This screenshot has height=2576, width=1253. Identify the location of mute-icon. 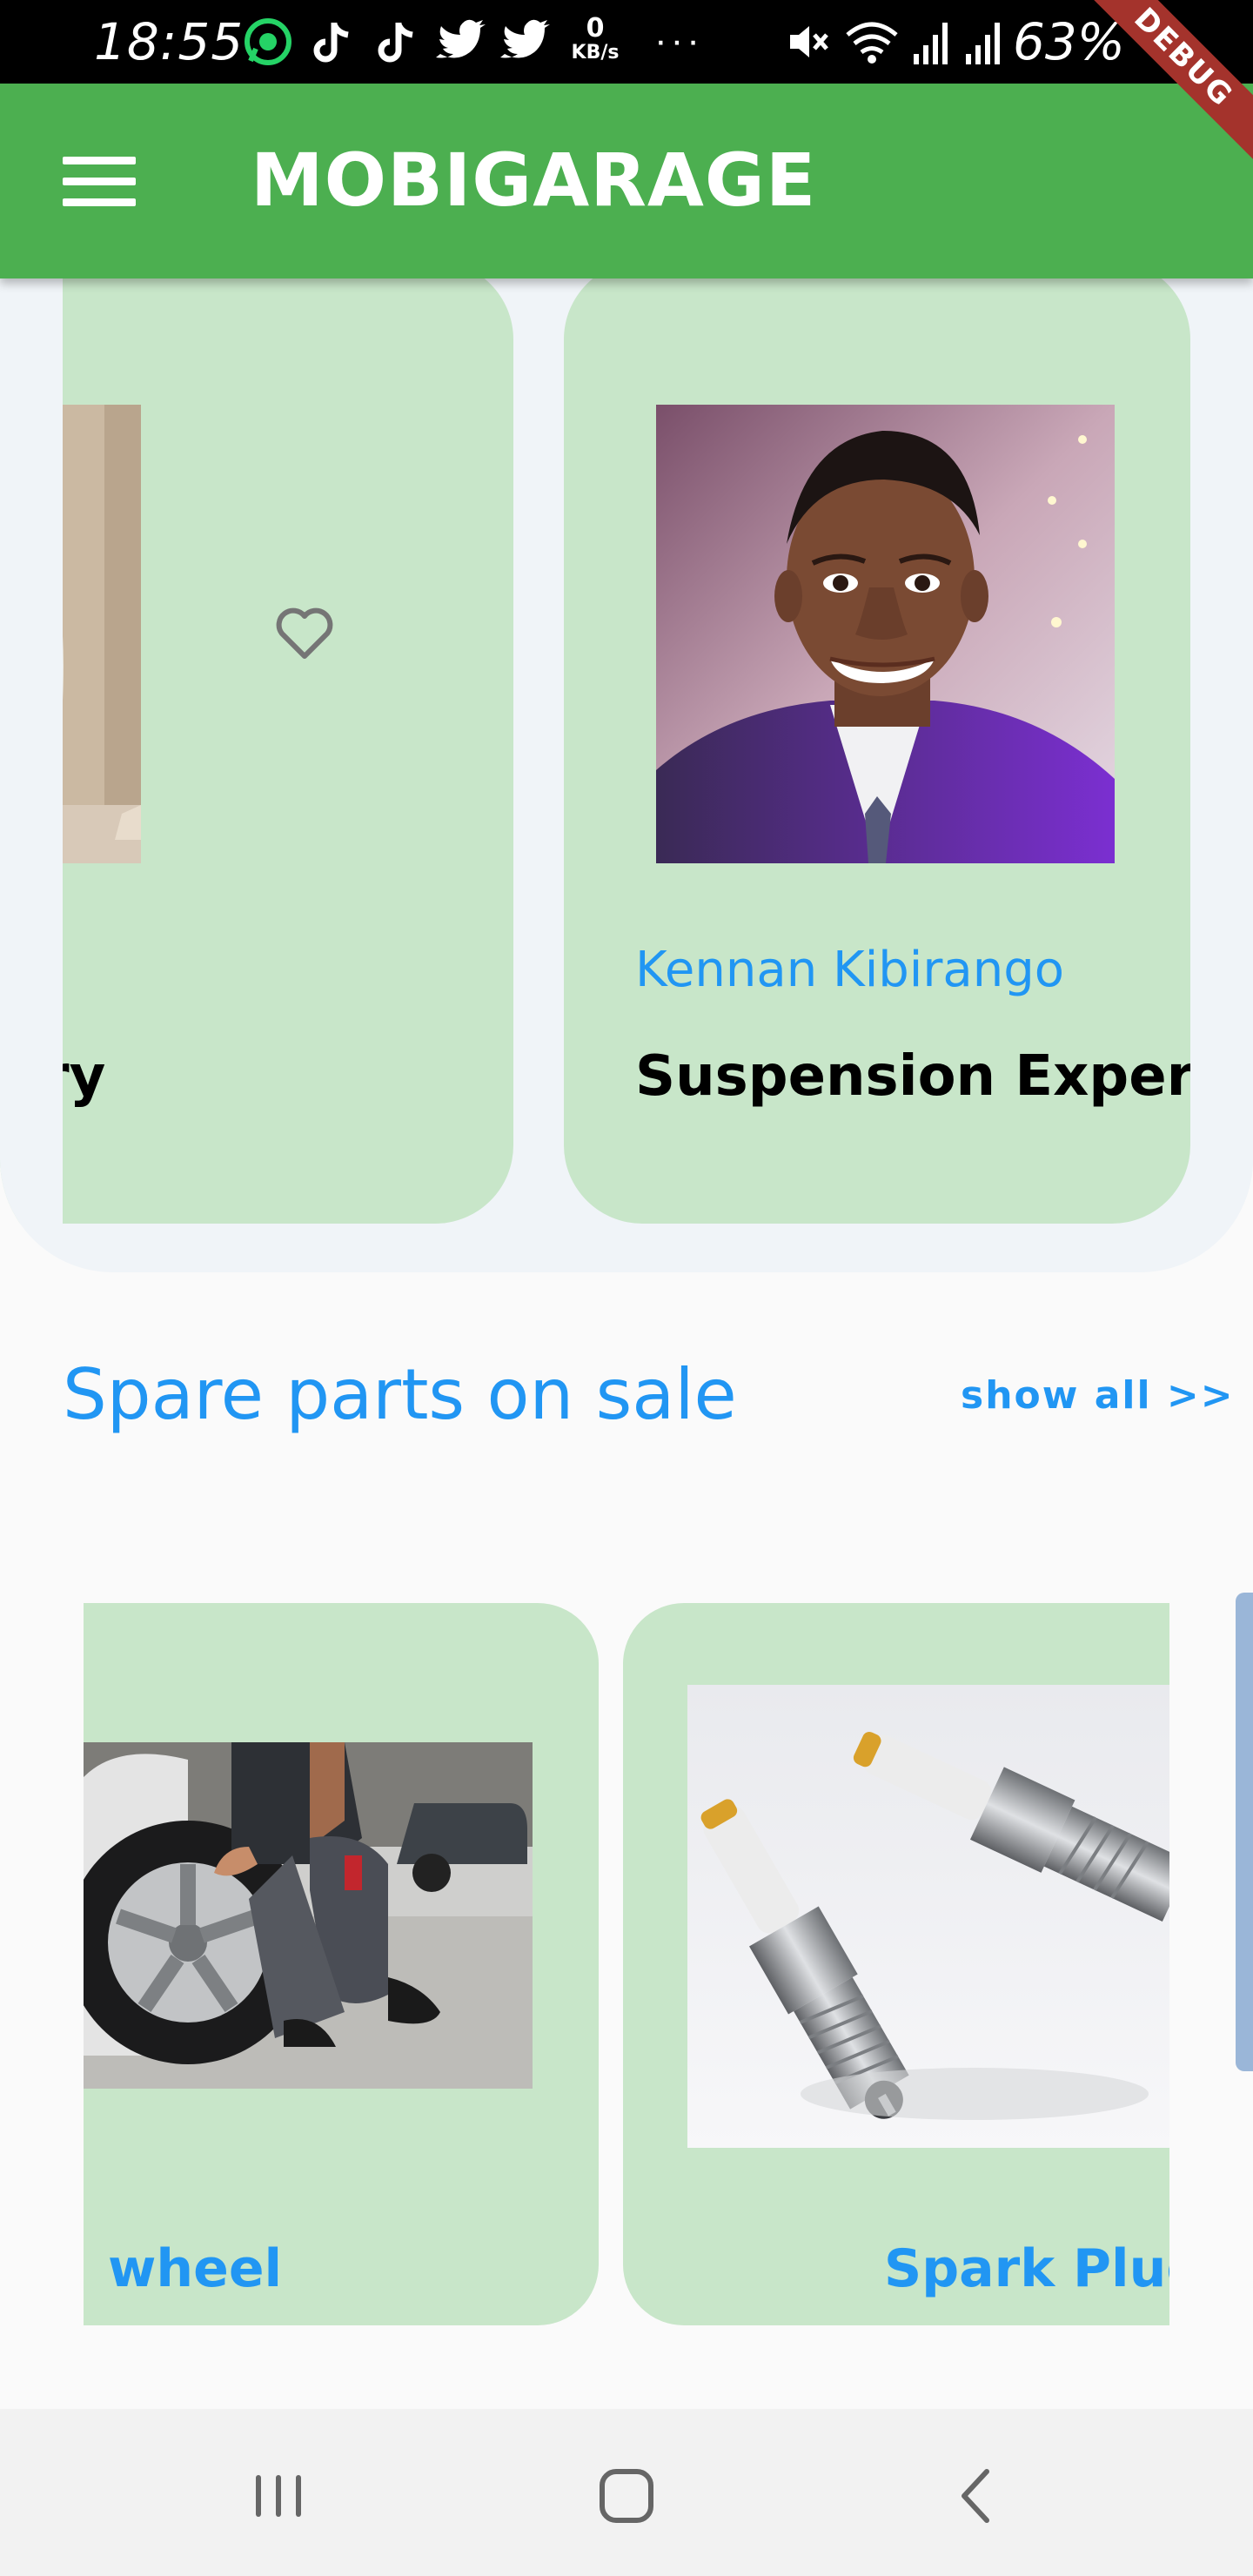
(807, 44).